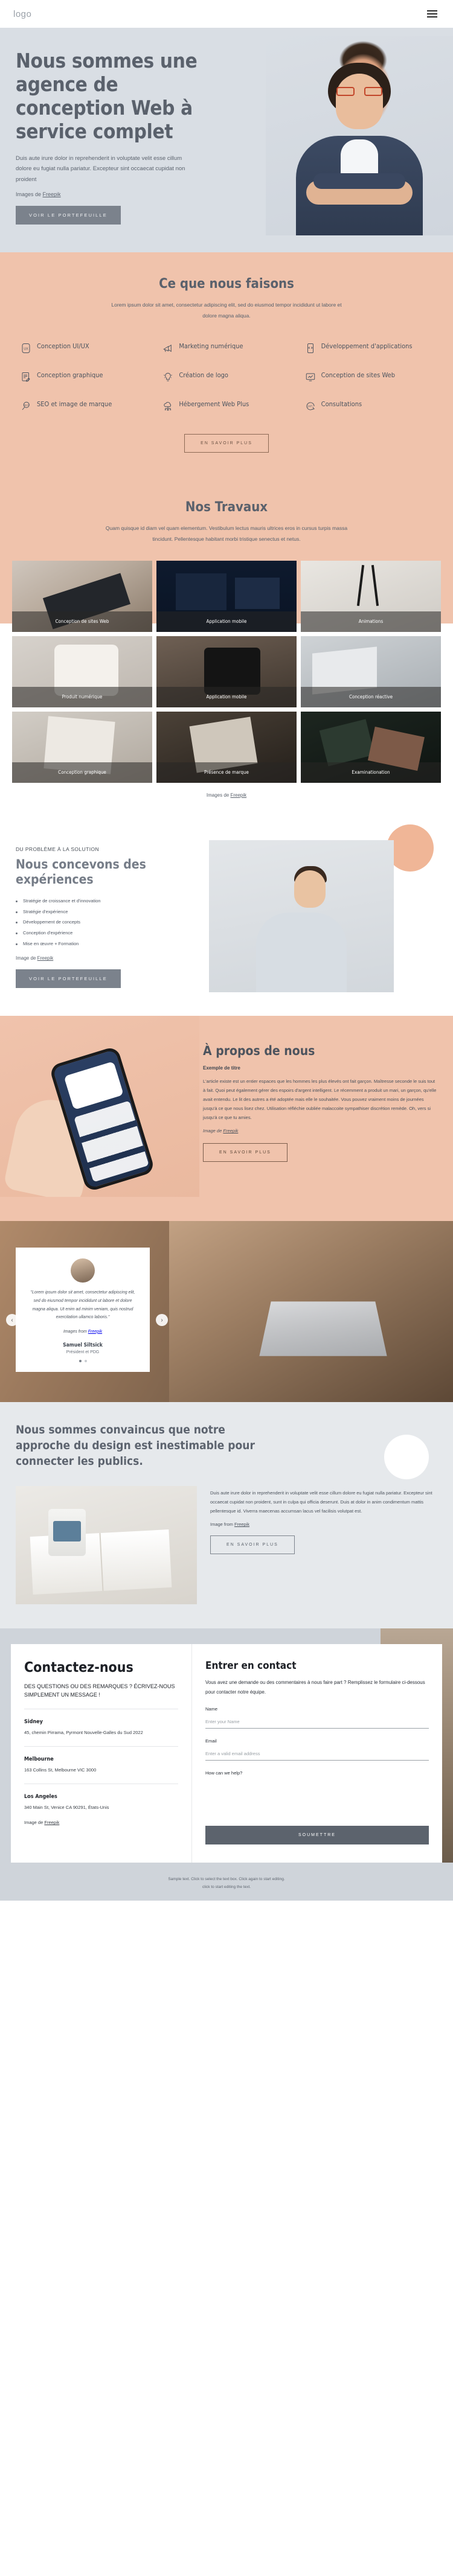 The width and height of the screenshot is (453, 2576). Describe the element at coordinates (226, 194) in the screenshot. I see `hero-image-credit: Images de Freepik` at that location.